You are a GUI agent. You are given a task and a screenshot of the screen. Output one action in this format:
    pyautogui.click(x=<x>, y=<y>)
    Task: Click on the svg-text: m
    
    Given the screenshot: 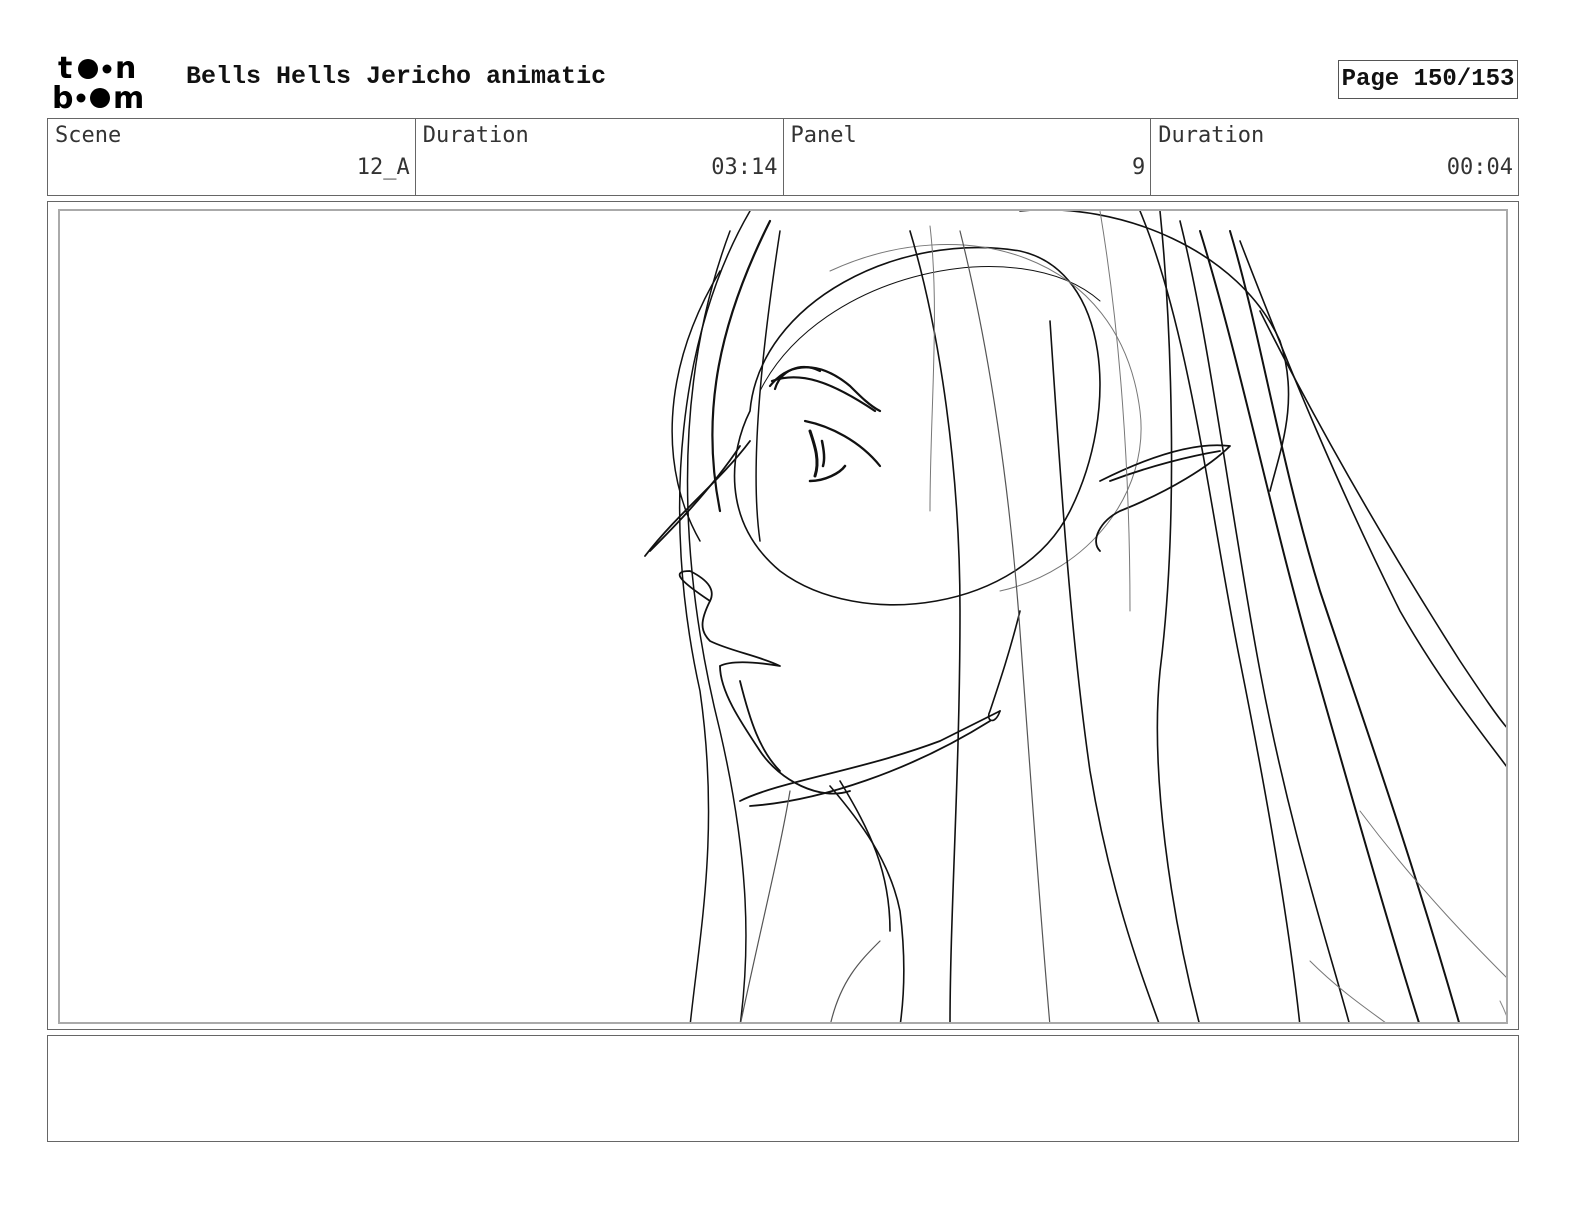 What is the action you would take?
    pyautogui.click(x=128, y=96)
    